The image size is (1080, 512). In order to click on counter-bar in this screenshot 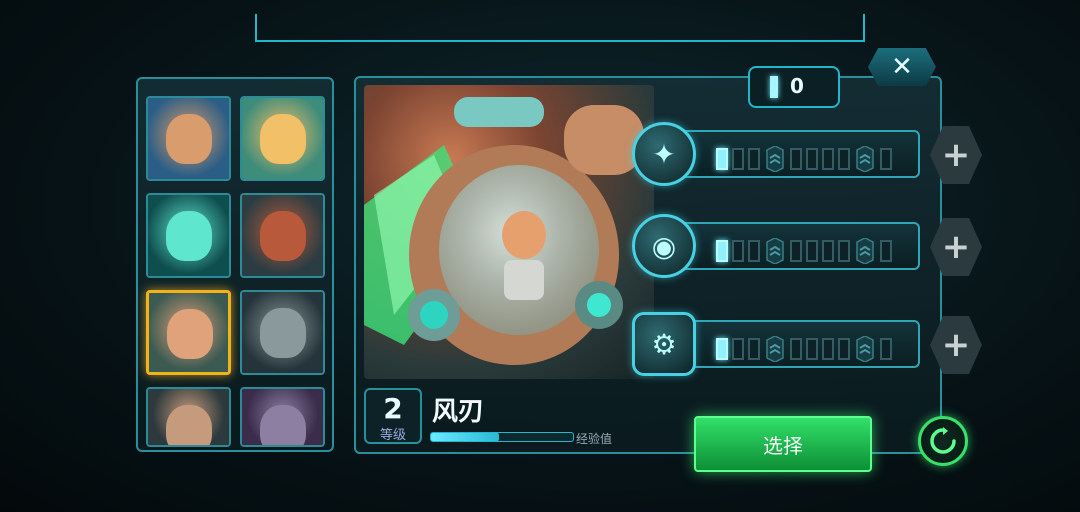, I will do `click(774, 87)`.